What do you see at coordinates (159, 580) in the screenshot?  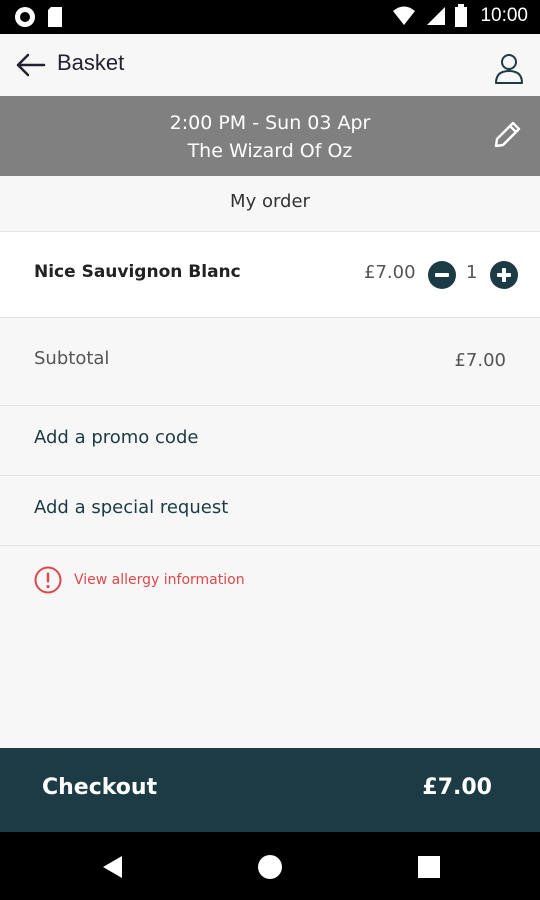 I see `allergy-info-label: View allergy information` at bounding box center [159, 580].